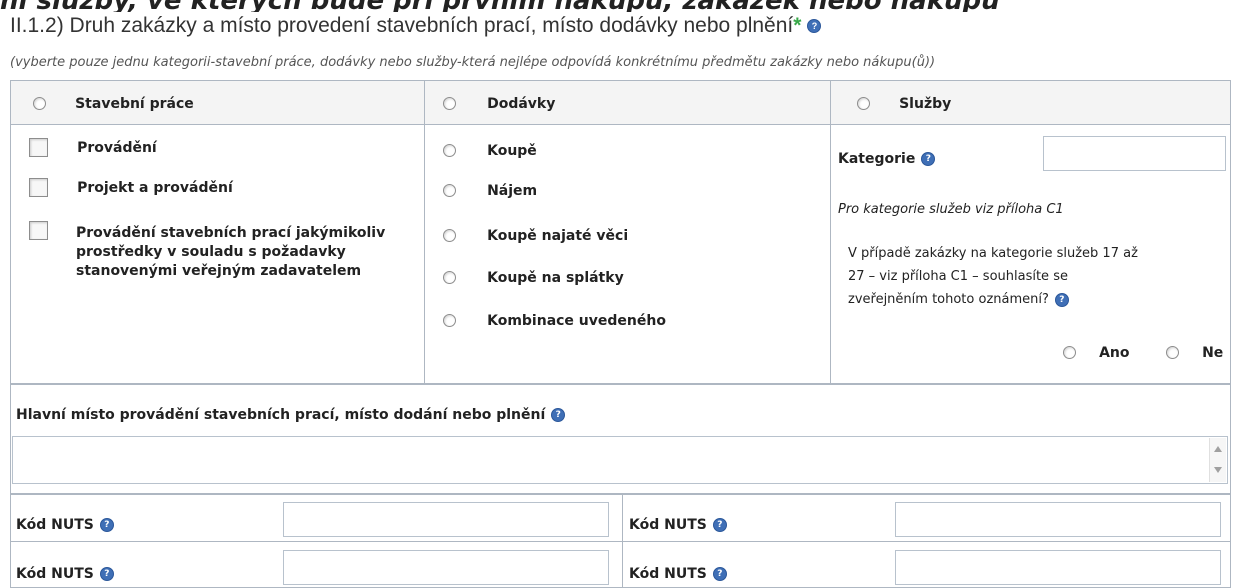 The height and width of the screenshot is (588, 1233). Describe the element at coordinates (678, 523) in the screenshot. I see `nuts-label-2: Kód NUTS?` at that location.